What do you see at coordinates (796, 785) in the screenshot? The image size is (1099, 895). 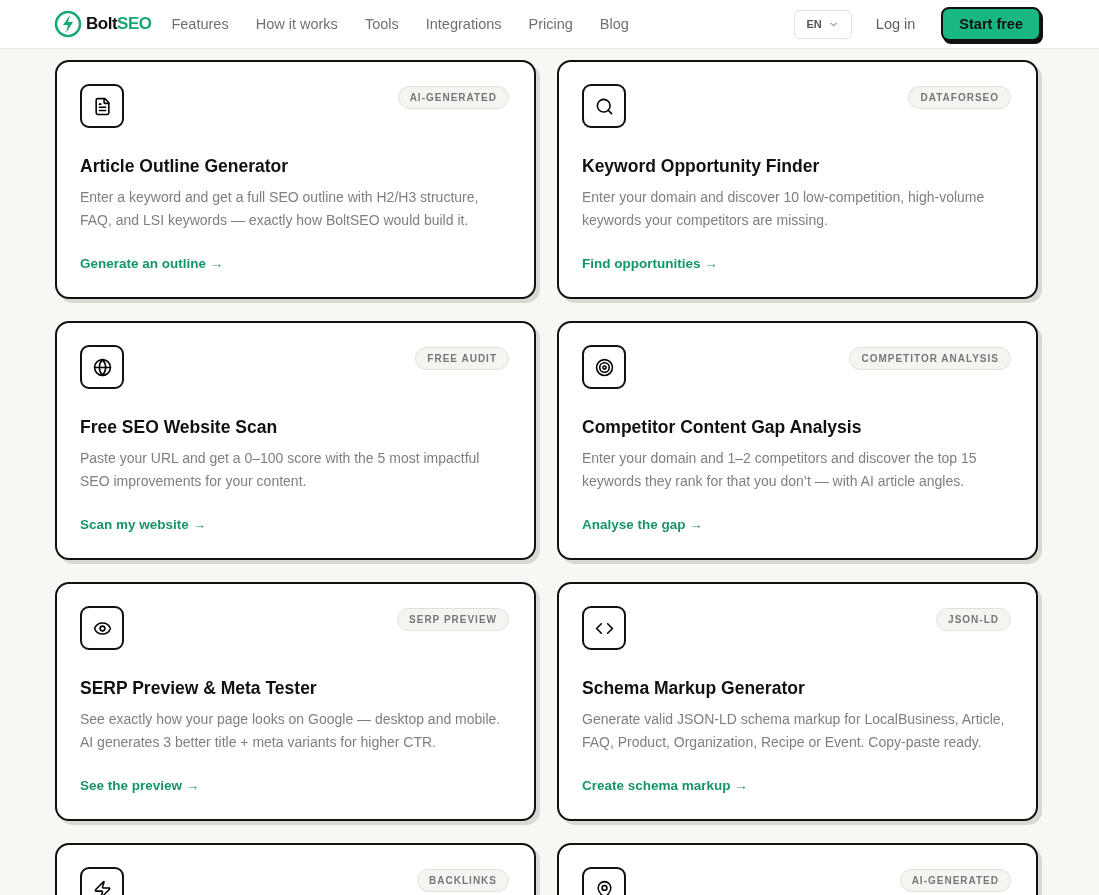 I see `card-link: Create schema markup →` at bounding box center [796, 785].